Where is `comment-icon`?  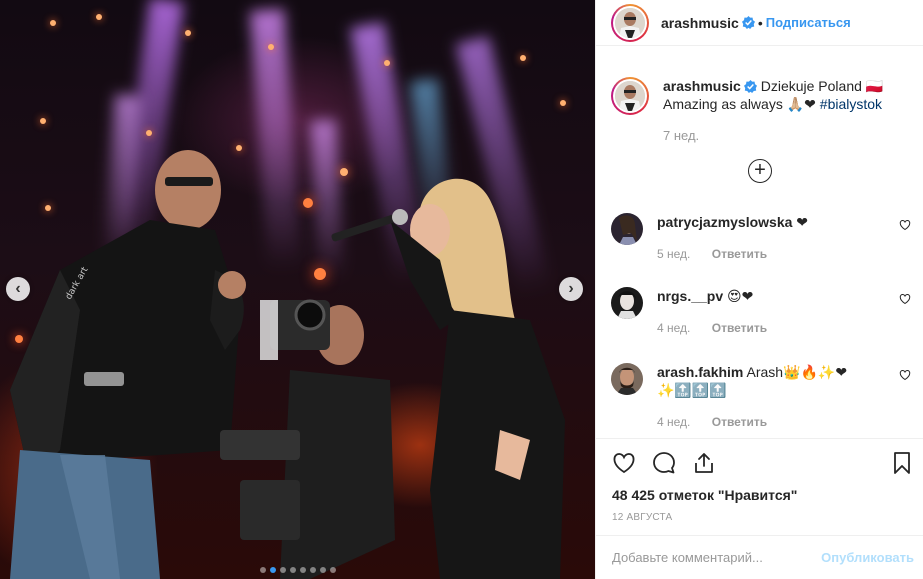 comment-icon is located at coordinates (664, 463).